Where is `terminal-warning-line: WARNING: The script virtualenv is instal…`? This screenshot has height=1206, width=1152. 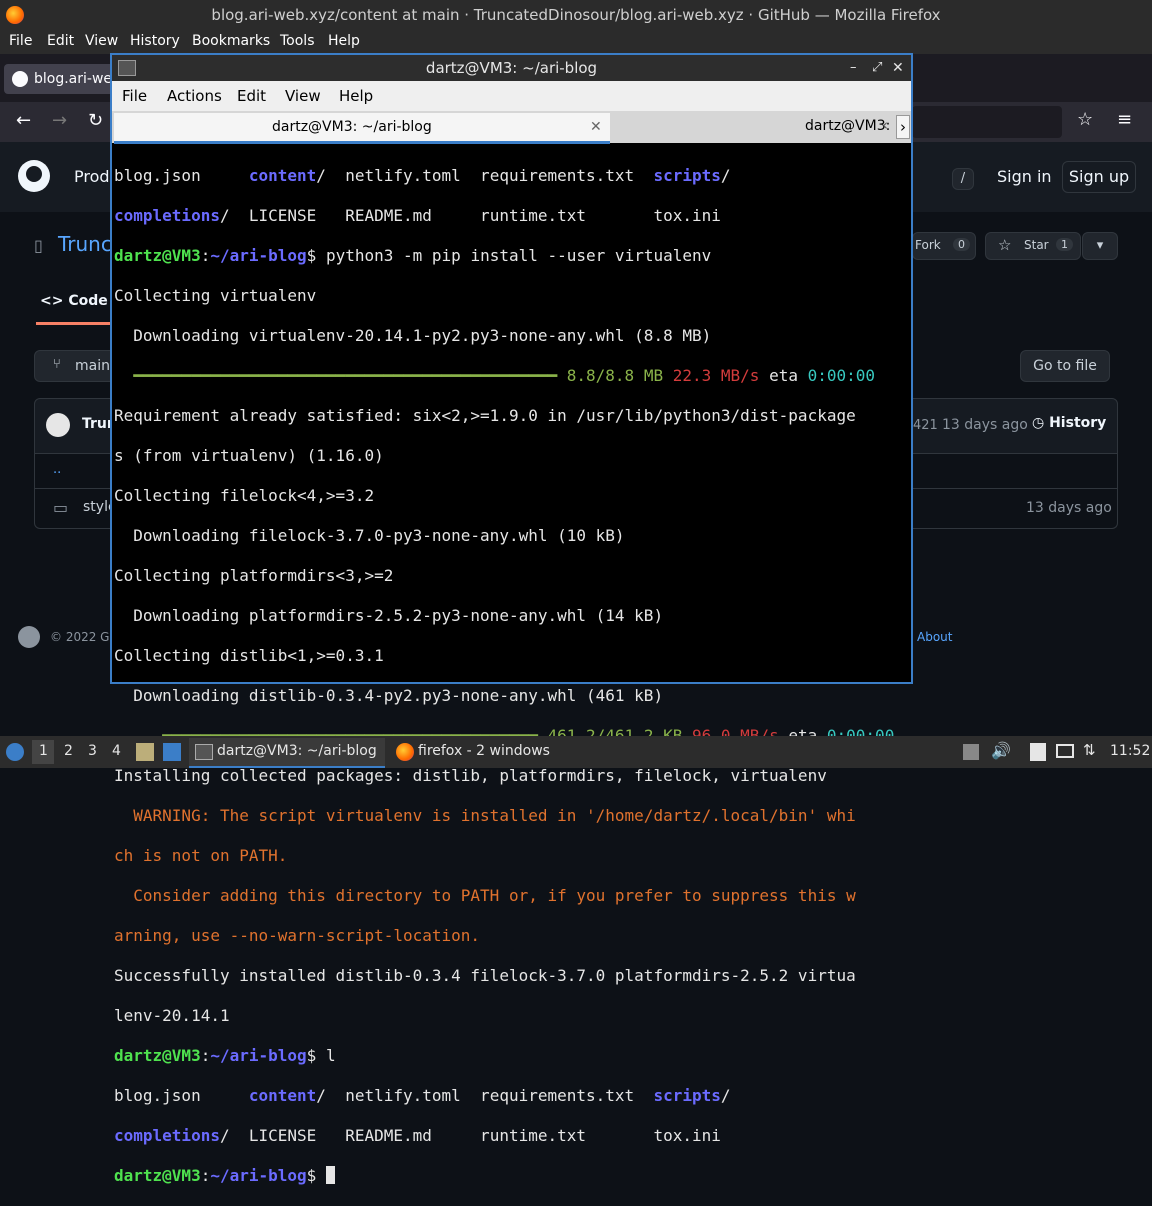
terminal-warning-line: WARNING: The script virtualenv is instal… is located at coordinates (485, 815).